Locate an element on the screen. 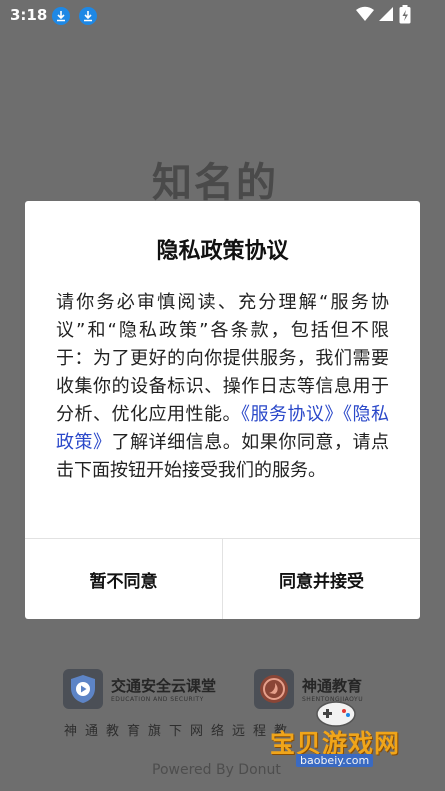 The width and height of the screenshot is (445, 791). app-logo: 知名的 is located at coordinates (215, 183).